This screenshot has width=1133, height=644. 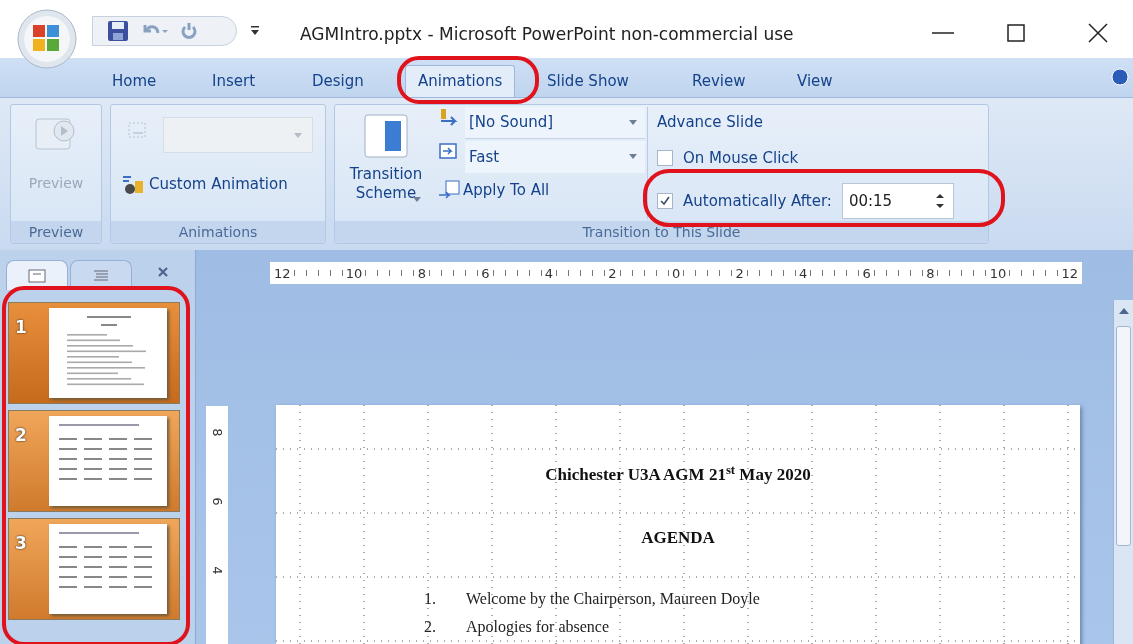 I want to click on slide-heading: AGENDA, so click(x=678, y=538).